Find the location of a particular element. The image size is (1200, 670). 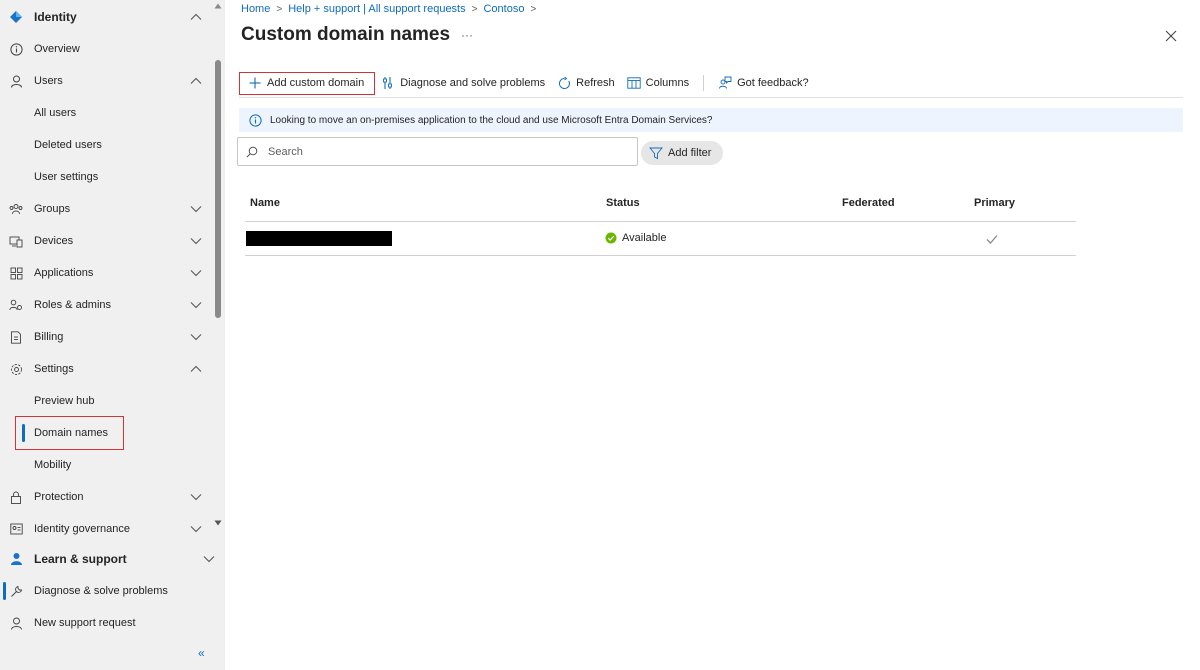

nav-scrollbar-thumb is located at coordinates (218, 189).